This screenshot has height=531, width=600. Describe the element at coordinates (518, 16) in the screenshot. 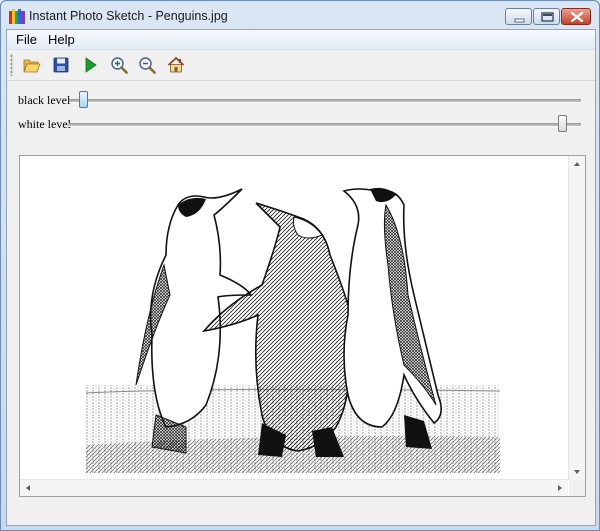

I see `minimize-button` at that location.